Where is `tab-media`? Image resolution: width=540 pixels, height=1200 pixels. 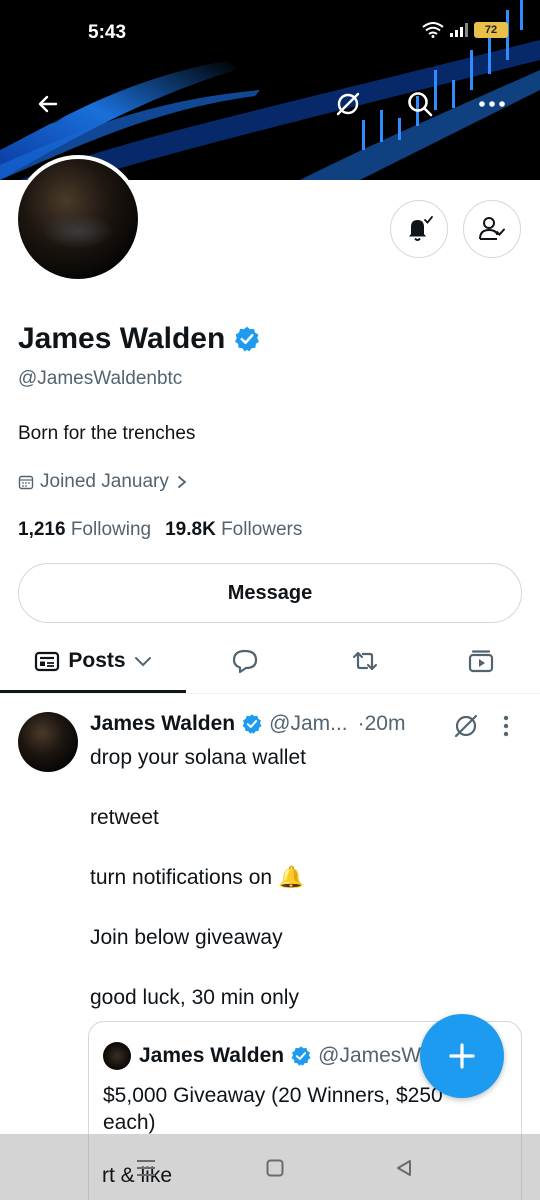 tab-media is located at coordinates (481, 661).